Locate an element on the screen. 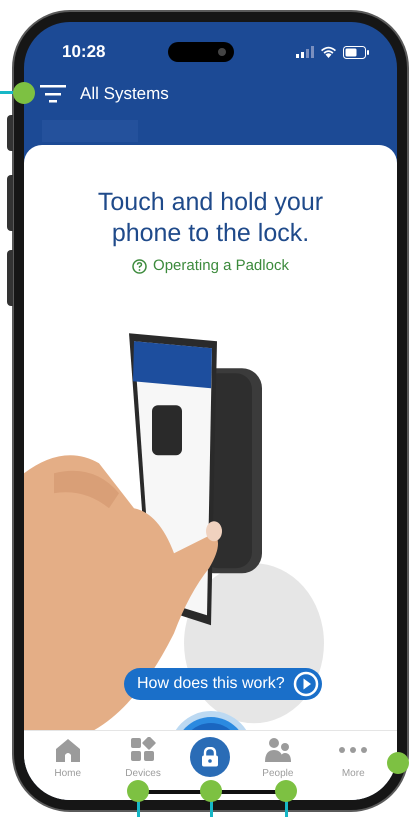 The height and width of the screenshot is (817, 409). status-time: 10:28 is located at coordinates (84, 52).